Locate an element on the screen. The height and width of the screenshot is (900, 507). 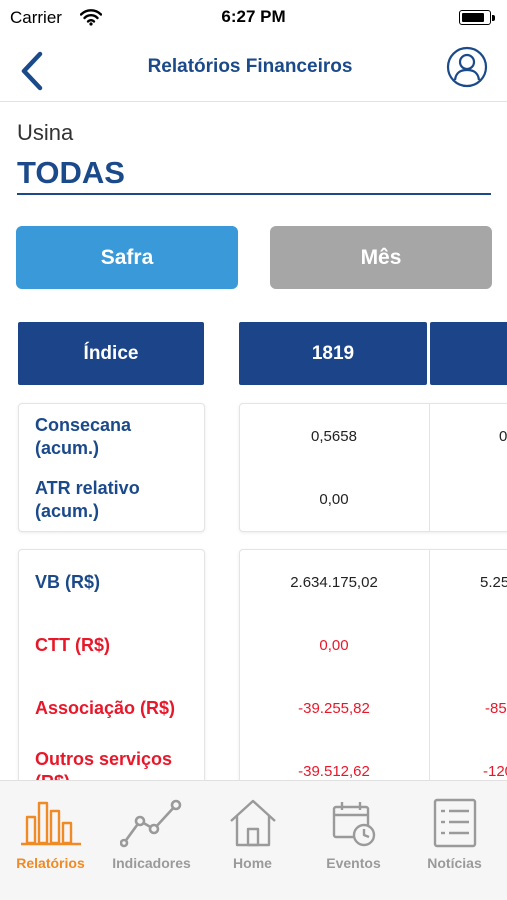
tab-eventos: Eventos is located at coordinates (353, 840).